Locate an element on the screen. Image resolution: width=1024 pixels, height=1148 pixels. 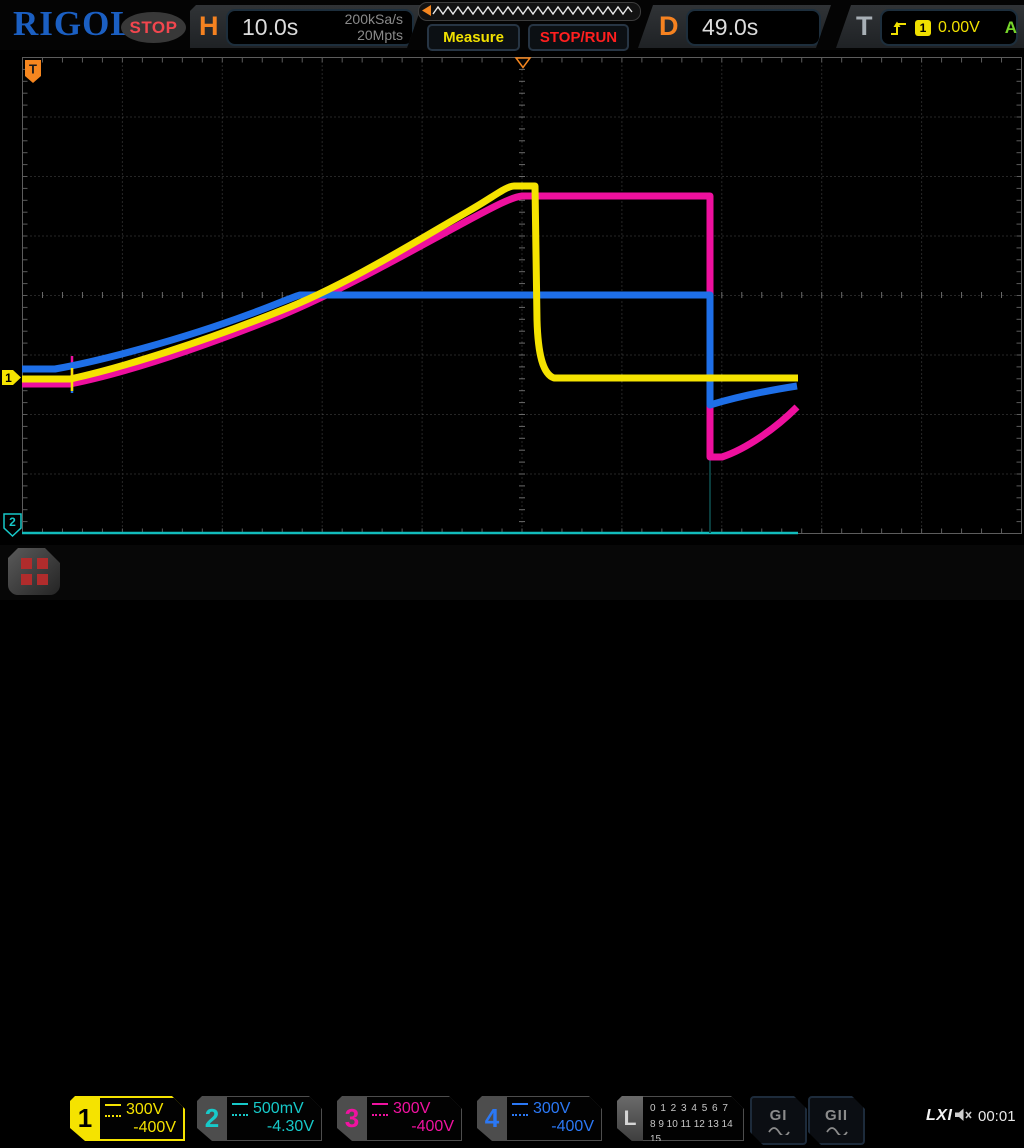
trigger-panel: T 1 0.00V A is located at coordinates (930, 26).